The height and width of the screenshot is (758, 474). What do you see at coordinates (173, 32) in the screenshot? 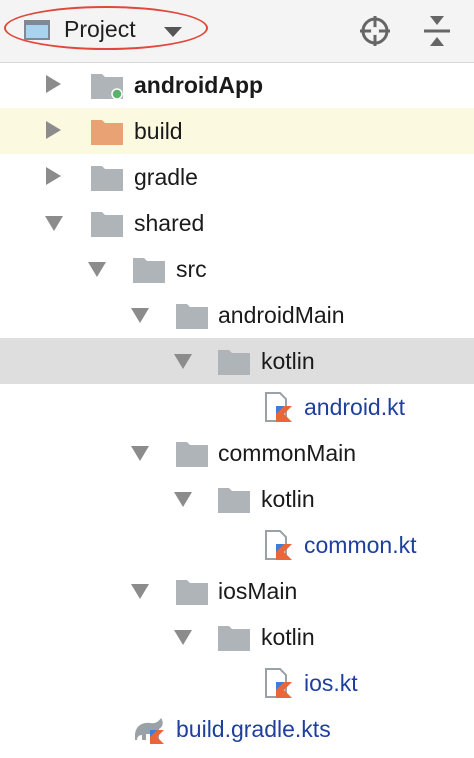
I see `chevron-down-icon` at bounding box center [173, 32].